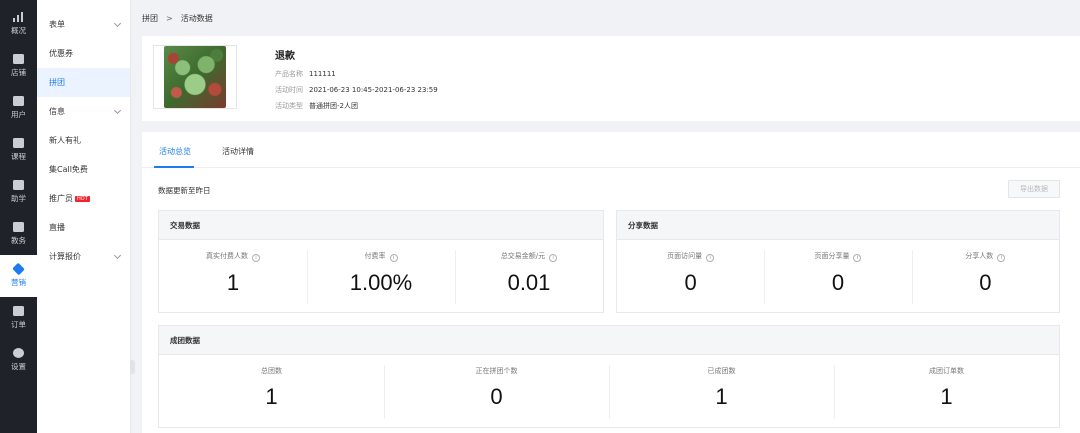 This screenshot has height=433, width=1080. Describe the element at coordinates (18, 72) in the screenshot. I see `rail-label: 店铺` at that location.